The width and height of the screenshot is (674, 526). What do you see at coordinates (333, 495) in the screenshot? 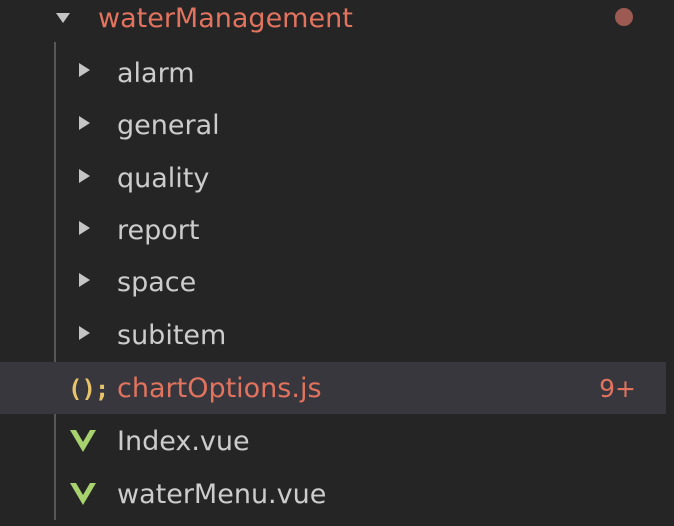
I see `file-row-watermenu-vue: waterMenu.vue` at bounding box center [333, 495].